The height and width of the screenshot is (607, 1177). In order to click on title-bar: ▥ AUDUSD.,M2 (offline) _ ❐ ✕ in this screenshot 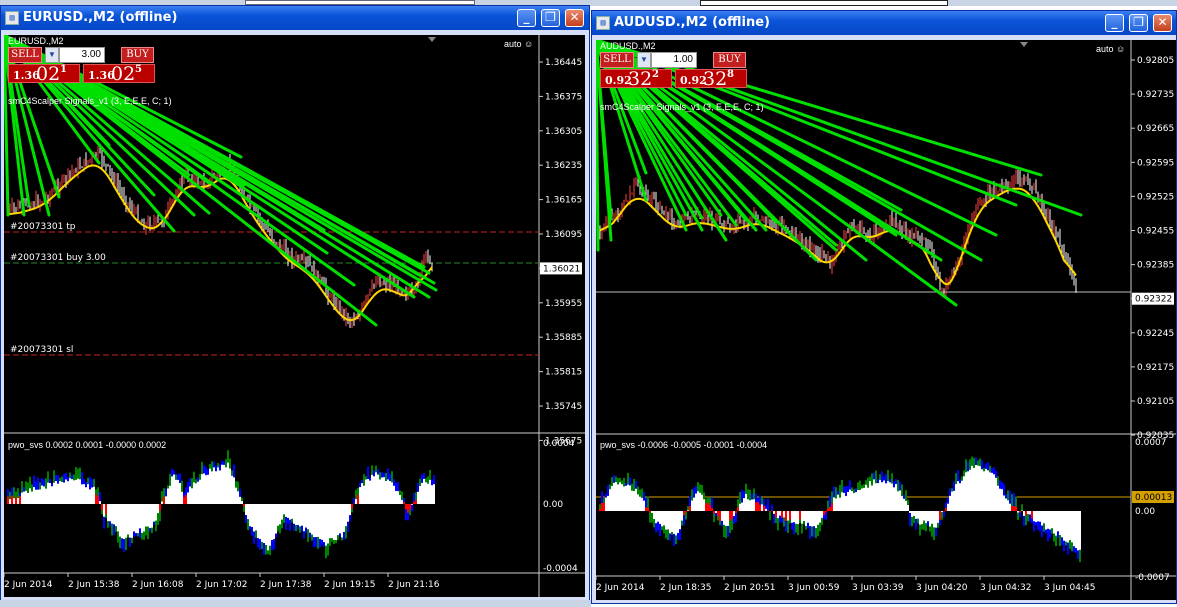, I will do `click(884, 23)`.